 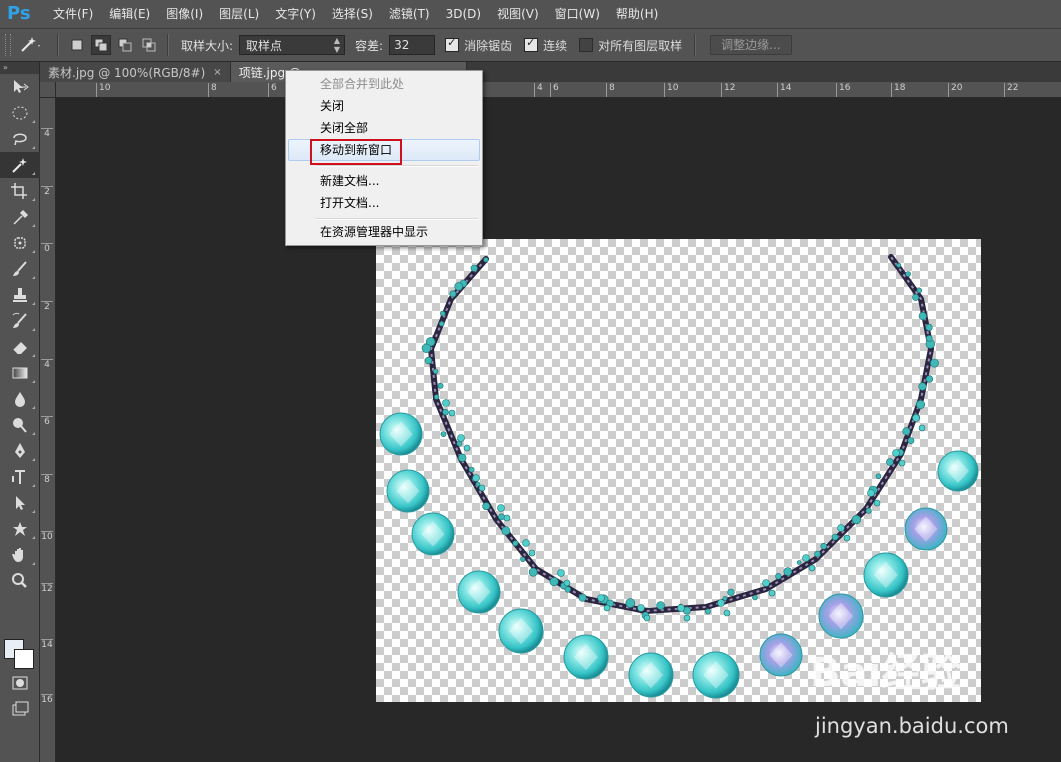 What do you see at coordinates (630, 45) in the screenshot?
I see `sample-all-layers-checkbox: 对所有图层取样` at bounding box center [630, 45].